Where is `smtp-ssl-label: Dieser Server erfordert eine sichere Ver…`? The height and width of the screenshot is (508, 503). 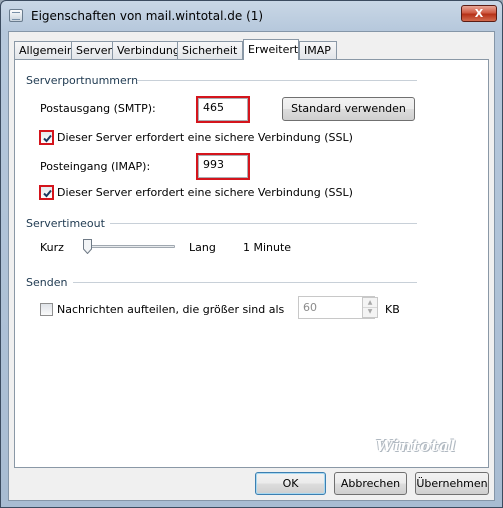
smtp-ssl-label: Dieser Server erfordert eine sichere Ver… is located at coordinates (205, 137).